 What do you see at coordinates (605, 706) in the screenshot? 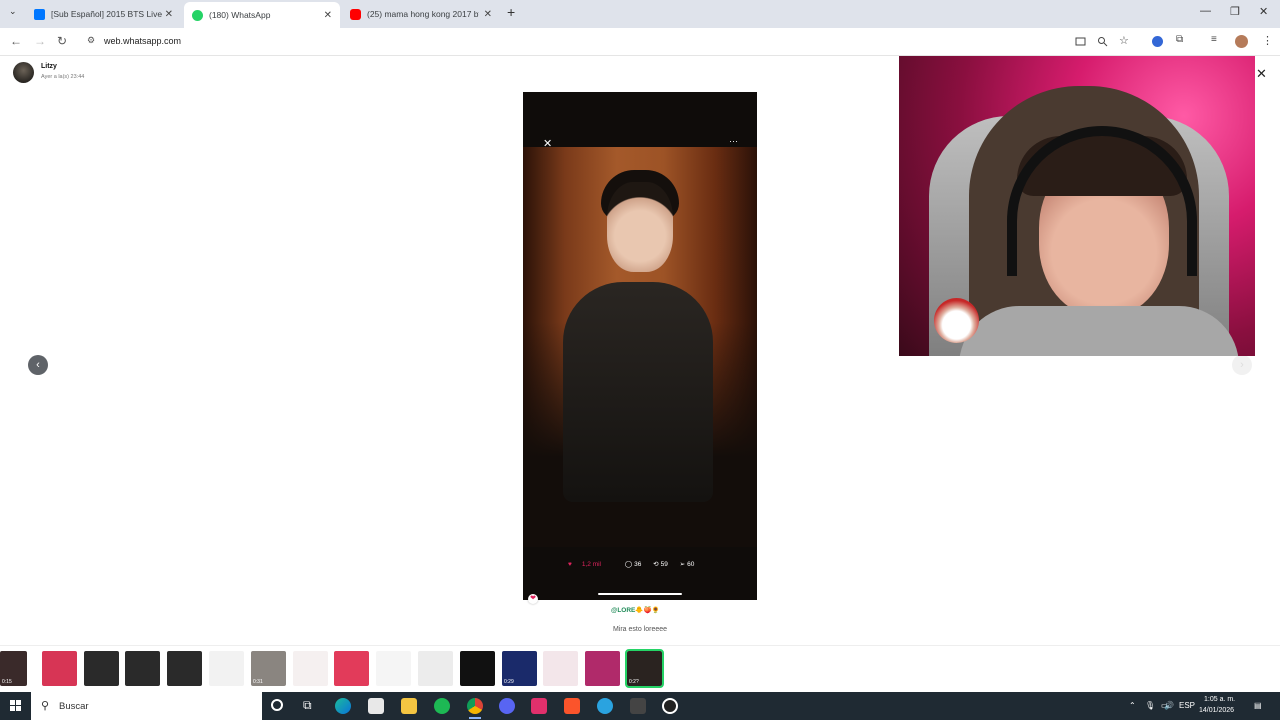
I see `telegram-icon` at bounding box center [605, 706].